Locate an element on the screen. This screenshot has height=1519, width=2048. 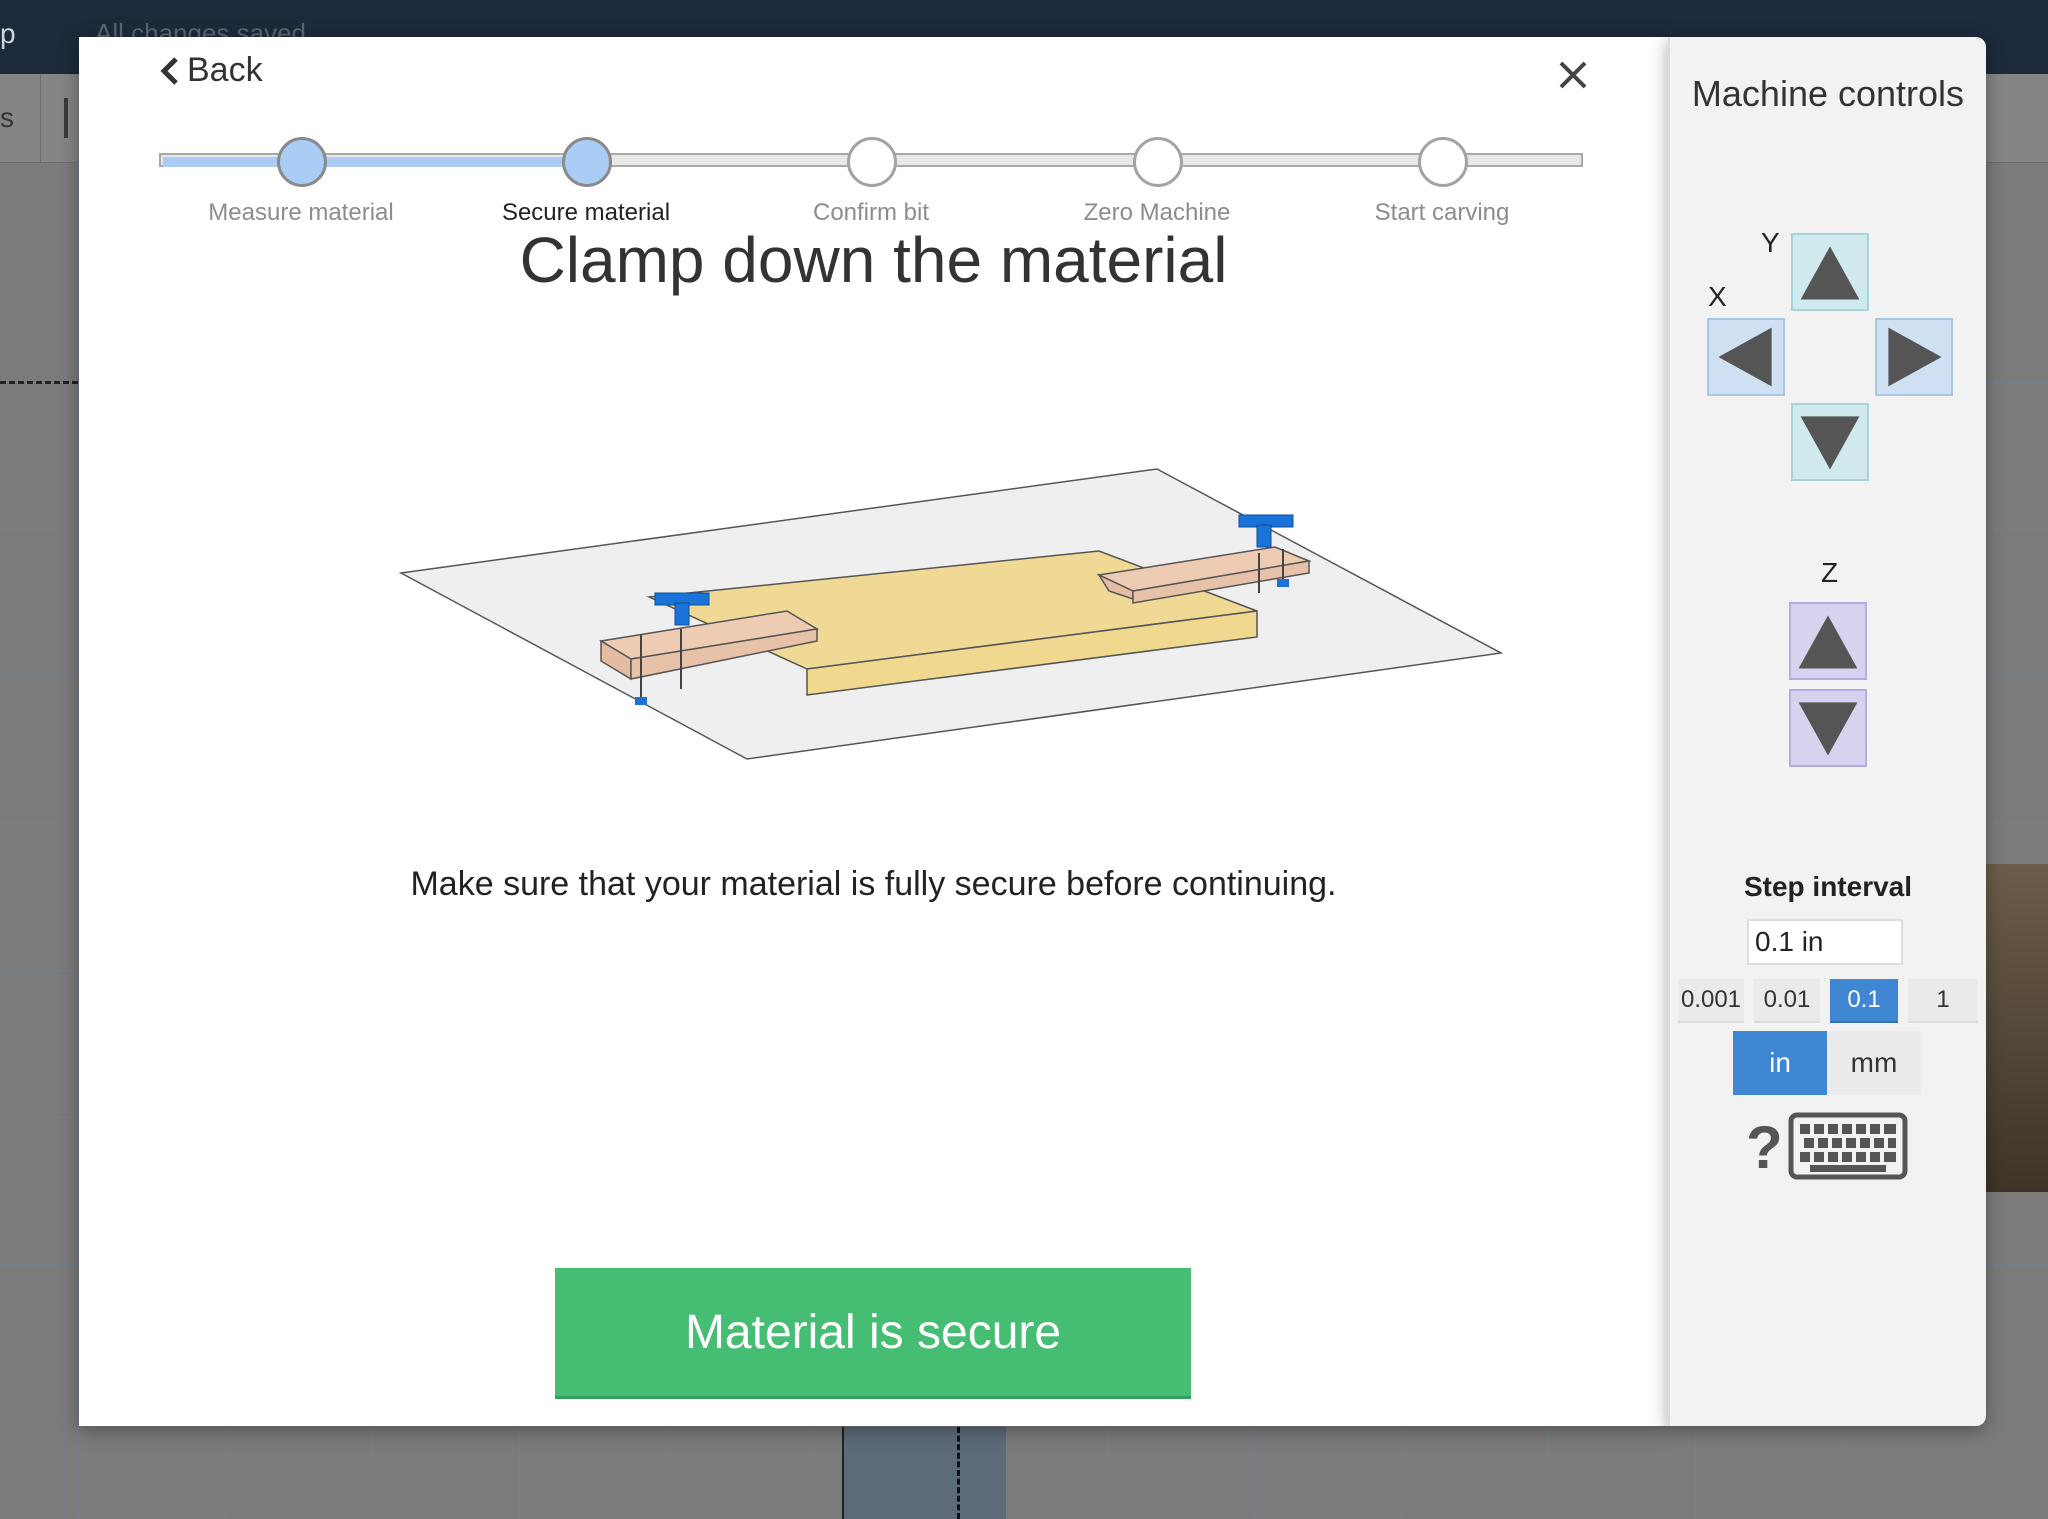
keyboard-shortcuts-icon is located at coordinates (1848, 1146).